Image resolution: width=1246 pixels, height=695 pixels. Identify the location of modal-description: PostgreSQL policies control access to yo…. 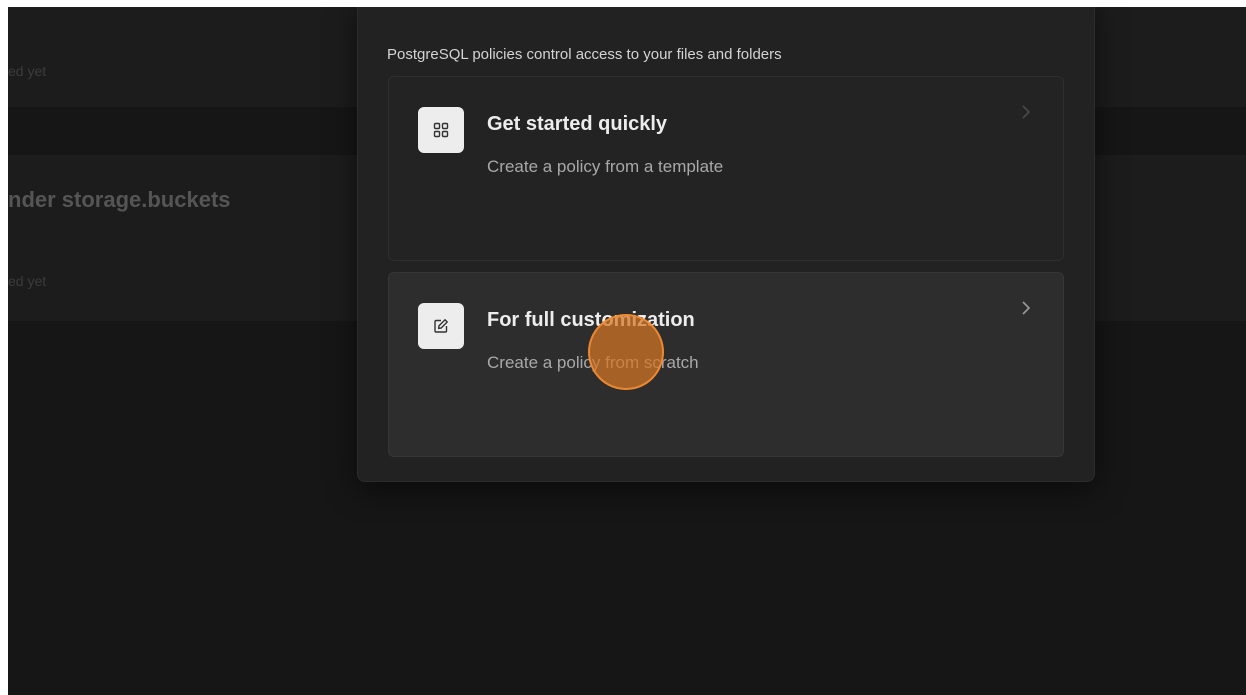
(584, 54).